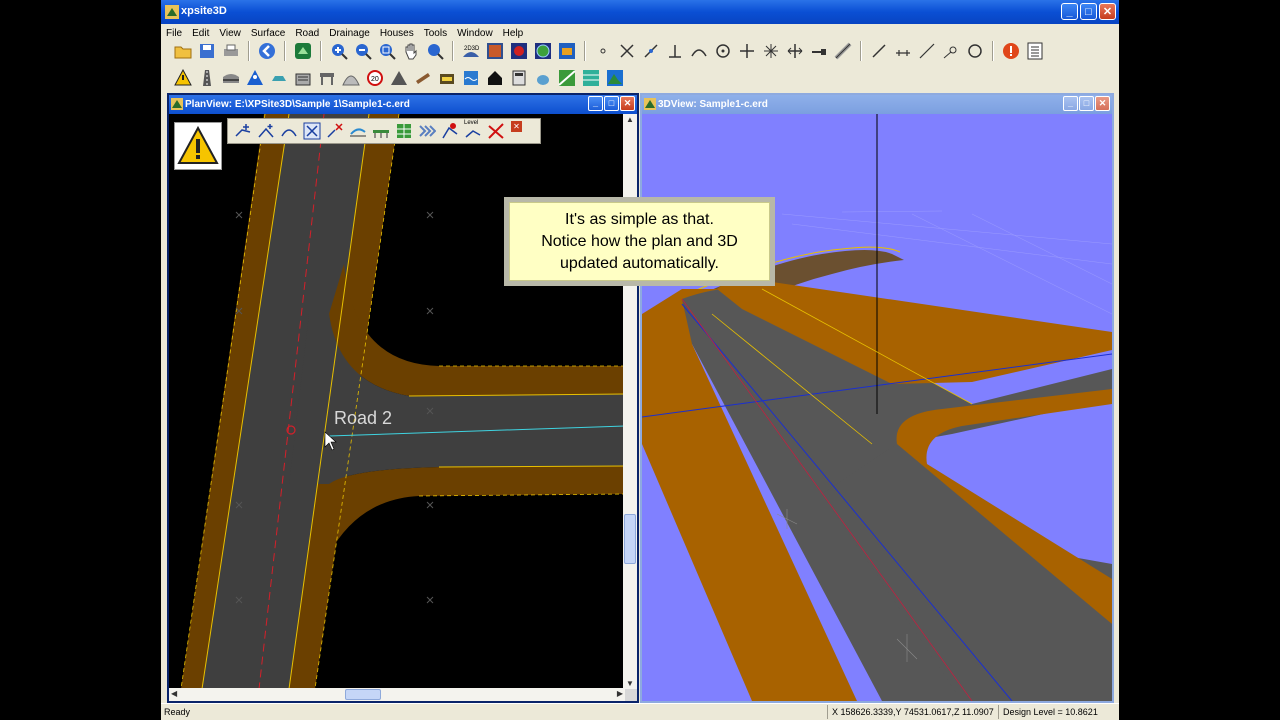  Describe the element at coordinates (567, 78) in the screenshot. I see `grid-green-icon` at that location.